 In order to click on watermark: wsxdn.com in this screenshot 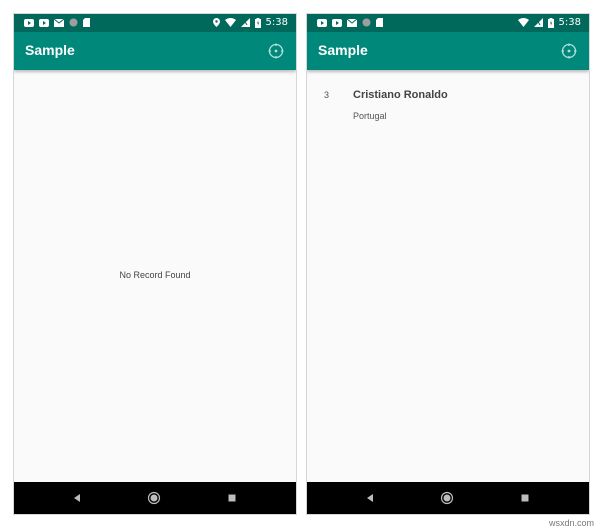, I will do `click(571, 523)`.